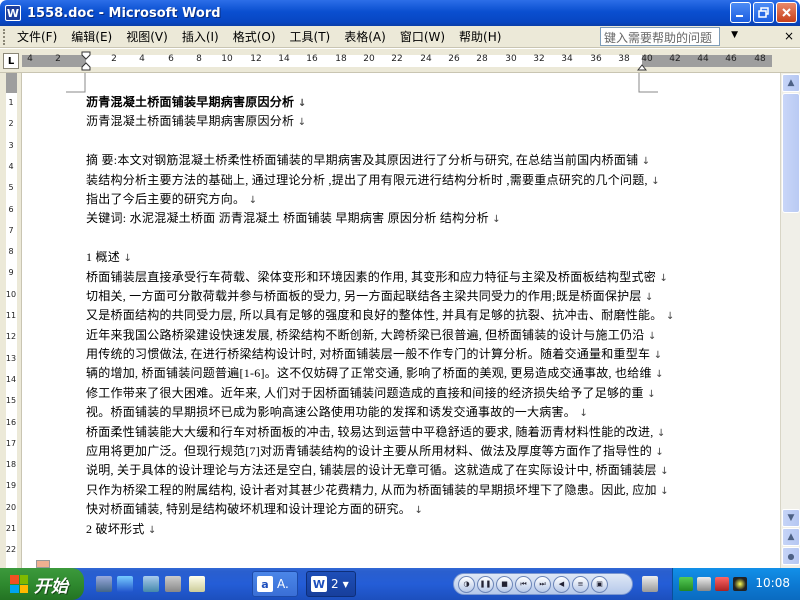 The height and width of the screenshot is (600, 800). I want to click on mute-button: ◀, so click(561, 584).